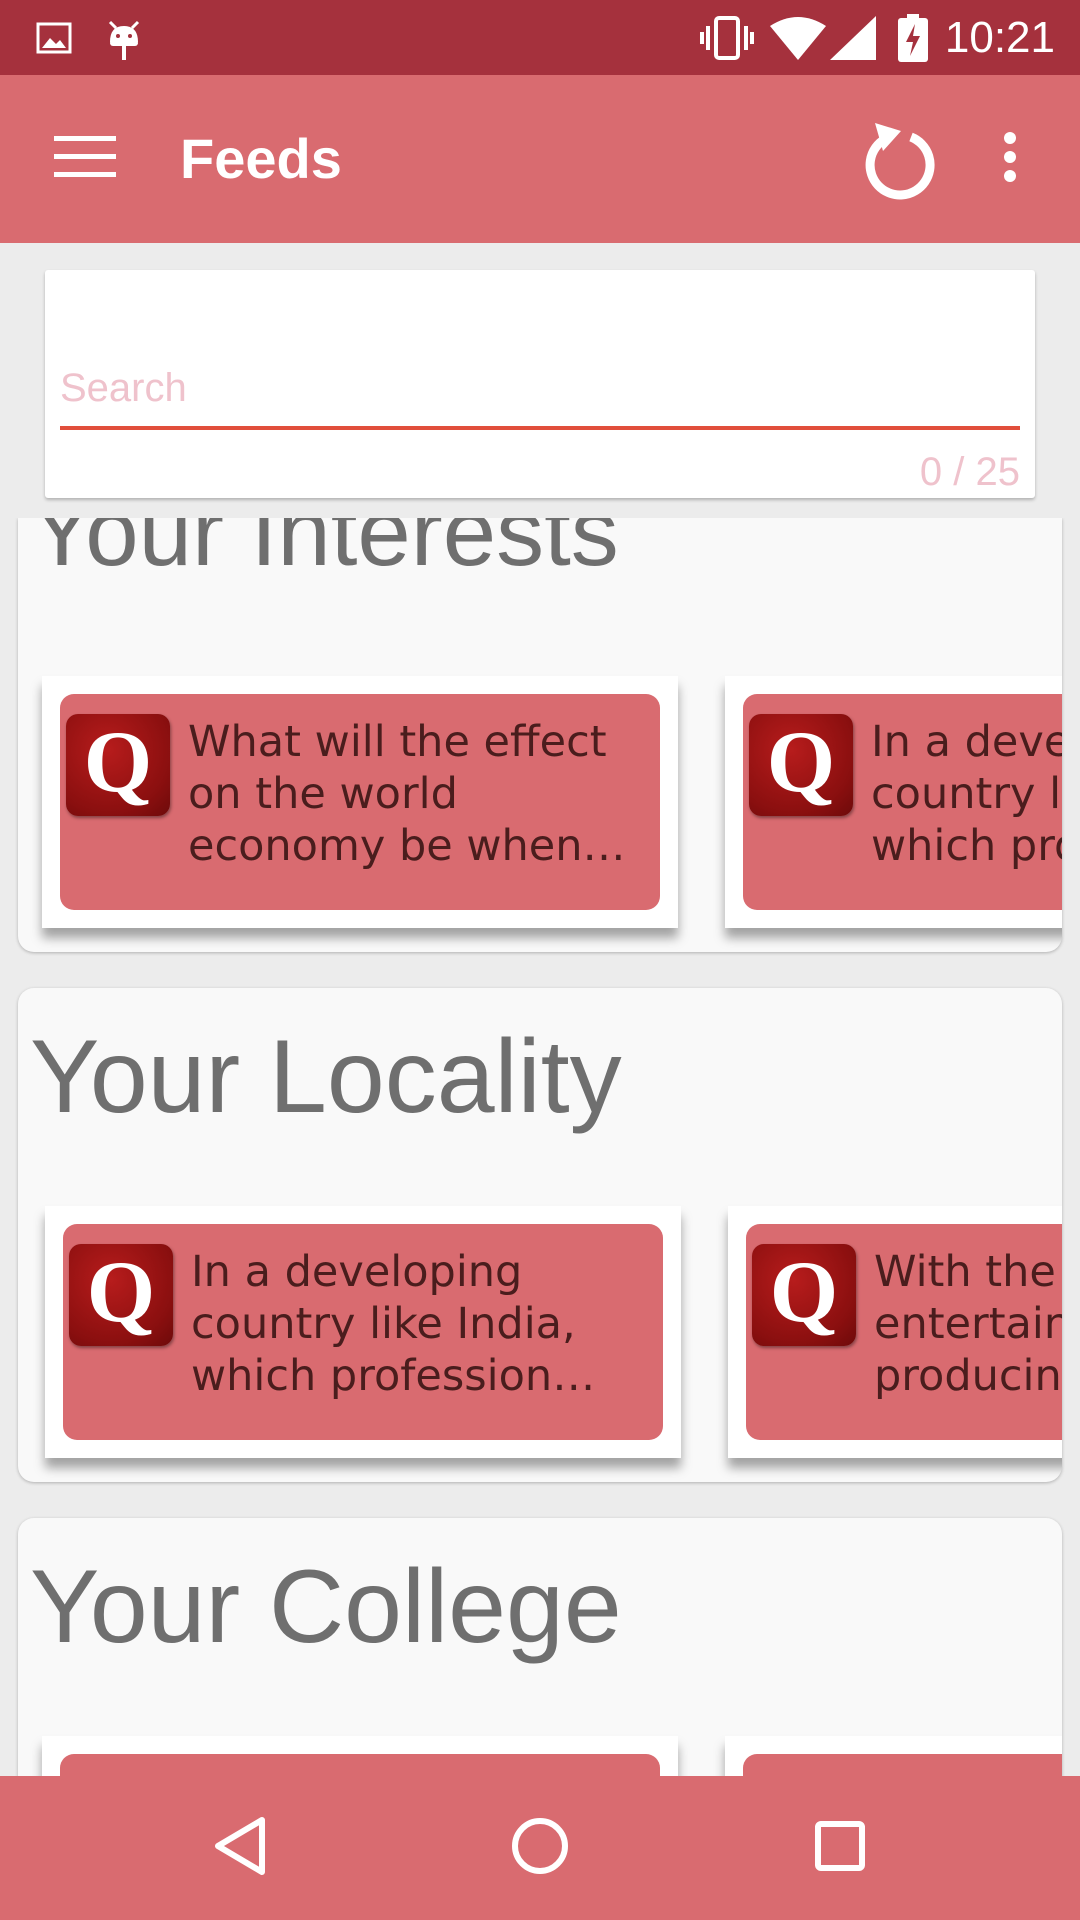  I want to click on search-card: 0 / 25, so click(540, 384).